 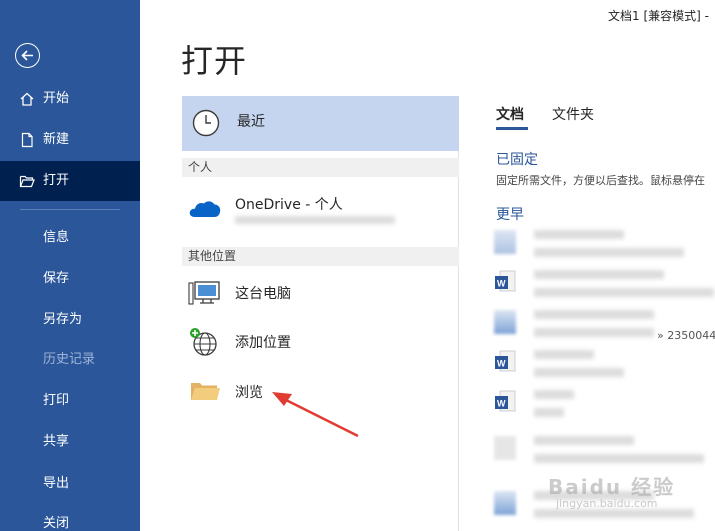 I want to click on new-document-icon, so click(x=27, y=140).